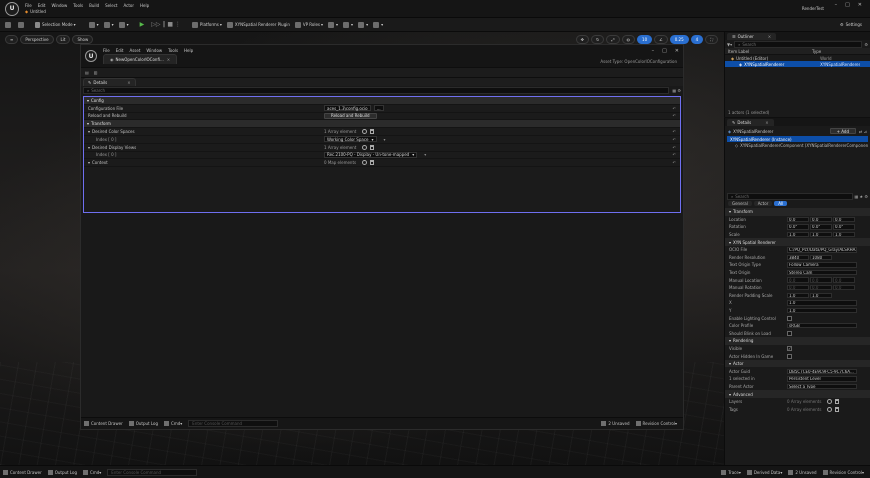 The image size is (870, 478). Describe the element at coordinates (143, 24) in the screenshot. I see `play-button: ▶` at that location.